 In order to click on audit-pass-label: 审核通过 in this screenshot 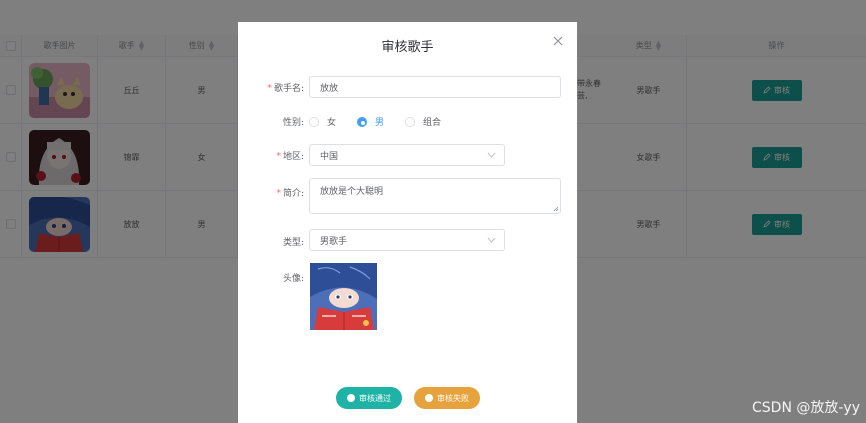, I will do `click(375, 398)`.